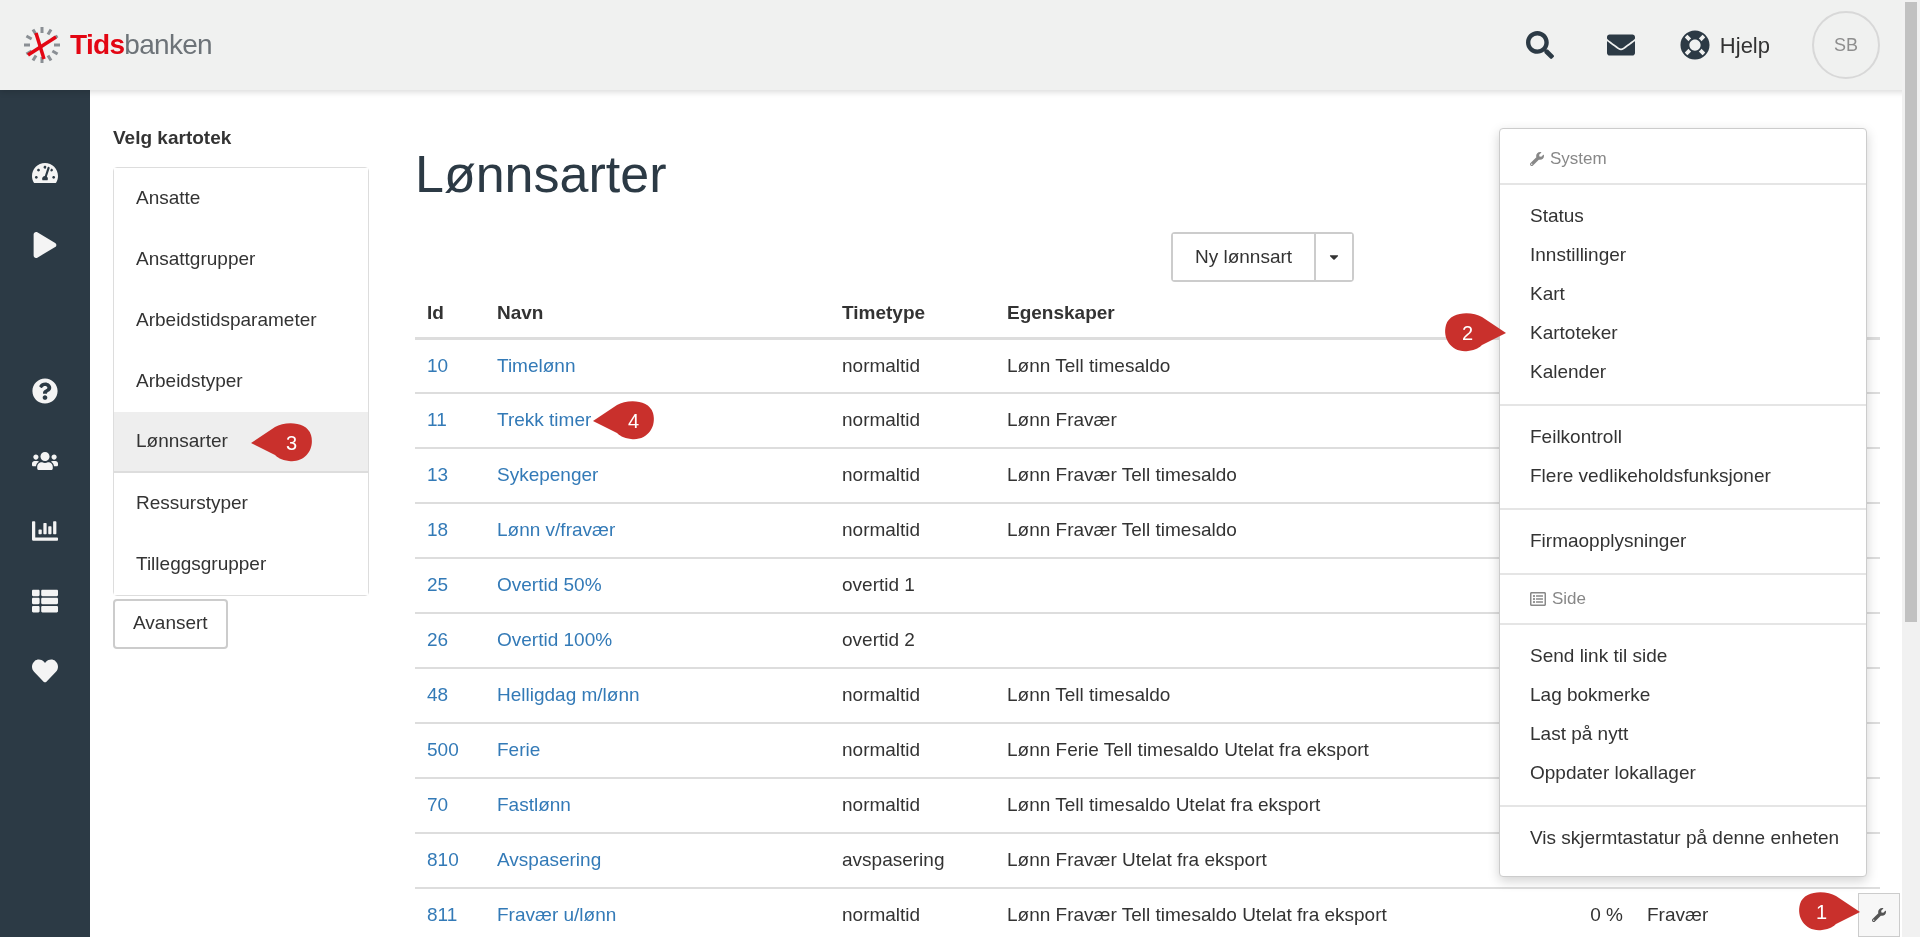 The height and width of the screenshot is (937, 1920). What do you see at coordinates (1244, 257) in the screenshot?
I see `new-wage-type-button: Ny lønnsart` at bounding box center [1244, 257].